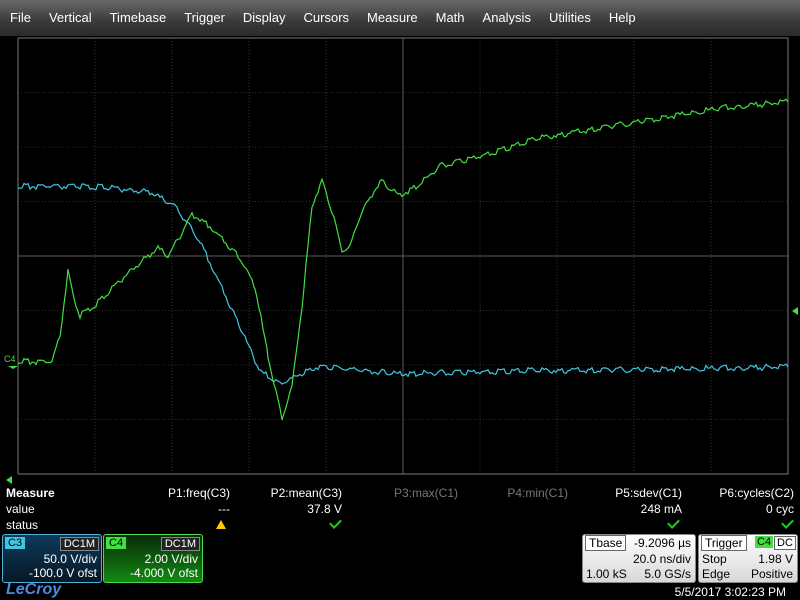 The height and width of the screenshot is (600, 800). What do you see at coordinates (13, 367) in the screenshot?
I see `c4-ground-marker` at bounding box center [13, 367].